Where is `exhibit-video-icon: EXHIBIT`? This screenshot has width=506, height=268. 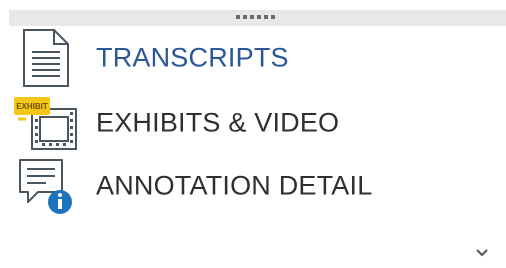
exhibit-video-icon: EXHIBIT is located at coordinates (47, 123).